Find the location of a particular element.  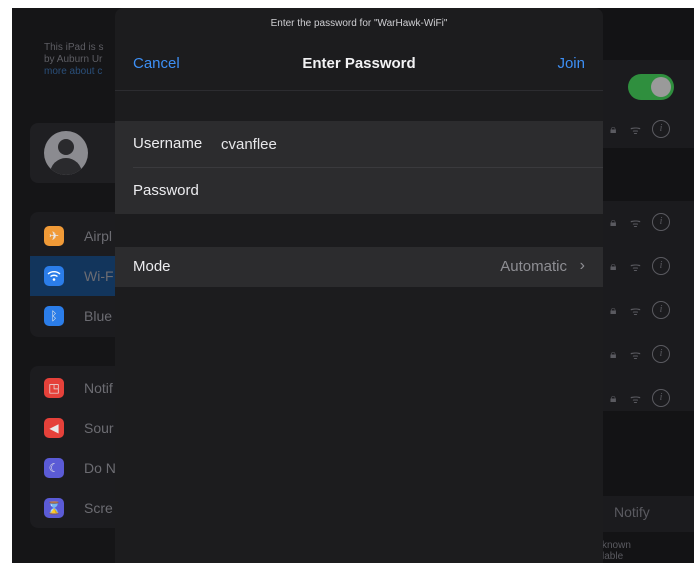

wifi-toggle is located at coordinates (651, 87).